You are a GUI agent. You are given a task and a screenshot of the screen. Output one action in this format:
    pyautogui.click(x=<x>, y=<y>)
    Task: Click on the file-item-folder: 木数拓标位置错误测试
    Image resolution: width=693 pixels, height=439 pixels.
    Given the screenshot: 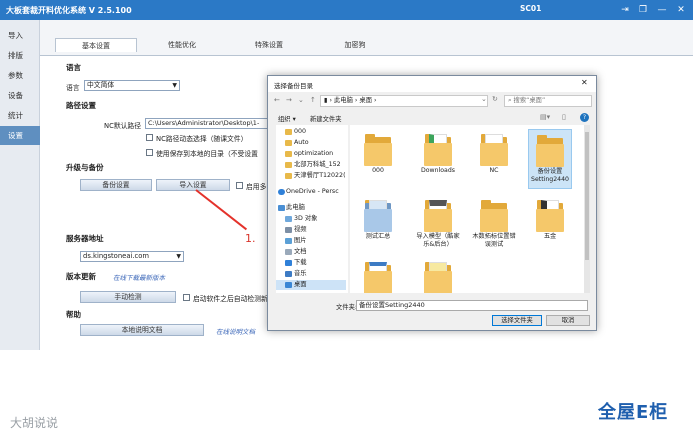 What is the action you would take?
    pyautogui.click(x=494, y=223)
    